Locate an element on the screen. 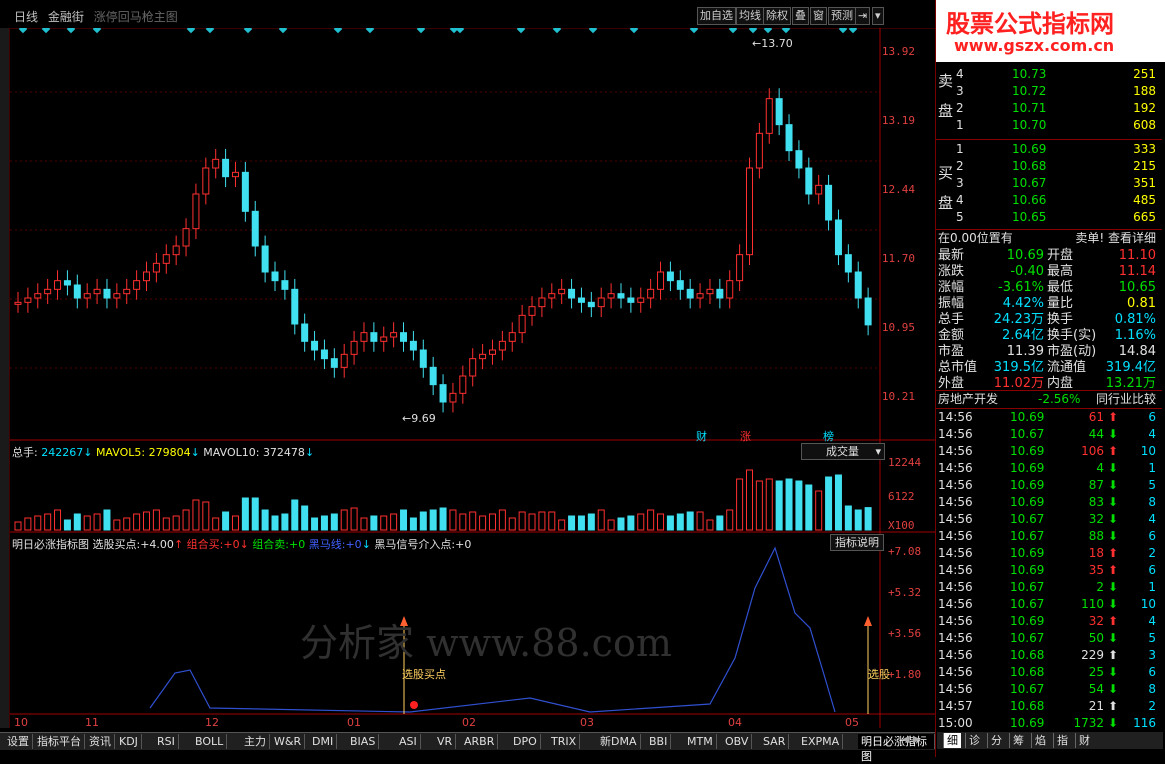 The height and width of the screenshot is (764, 1165). stat-value: 14.84 is located at coordinates (1137, 351).